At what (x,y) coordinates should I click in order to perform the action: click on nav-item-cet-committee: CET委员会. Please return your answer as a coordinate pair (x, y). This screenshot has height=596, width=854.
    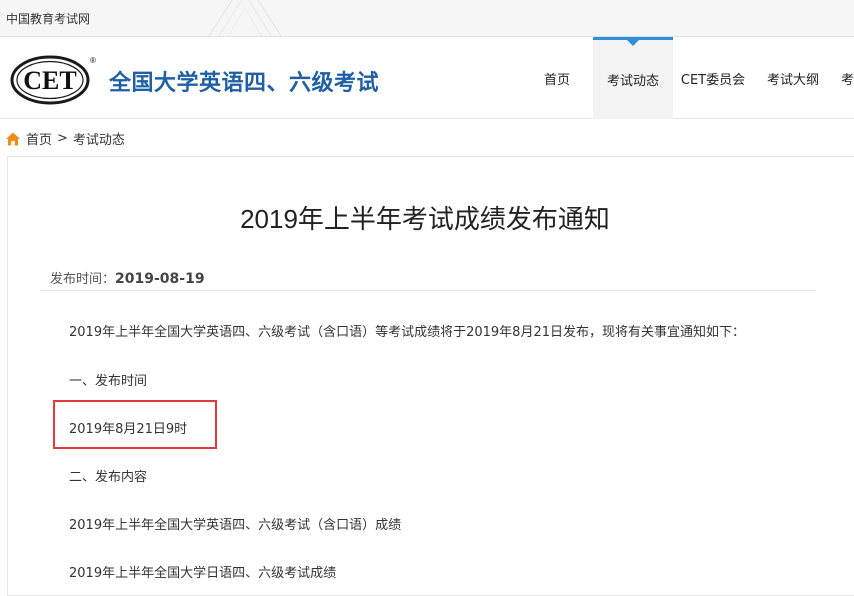
    Looking at the image, I should click on (713, 78).